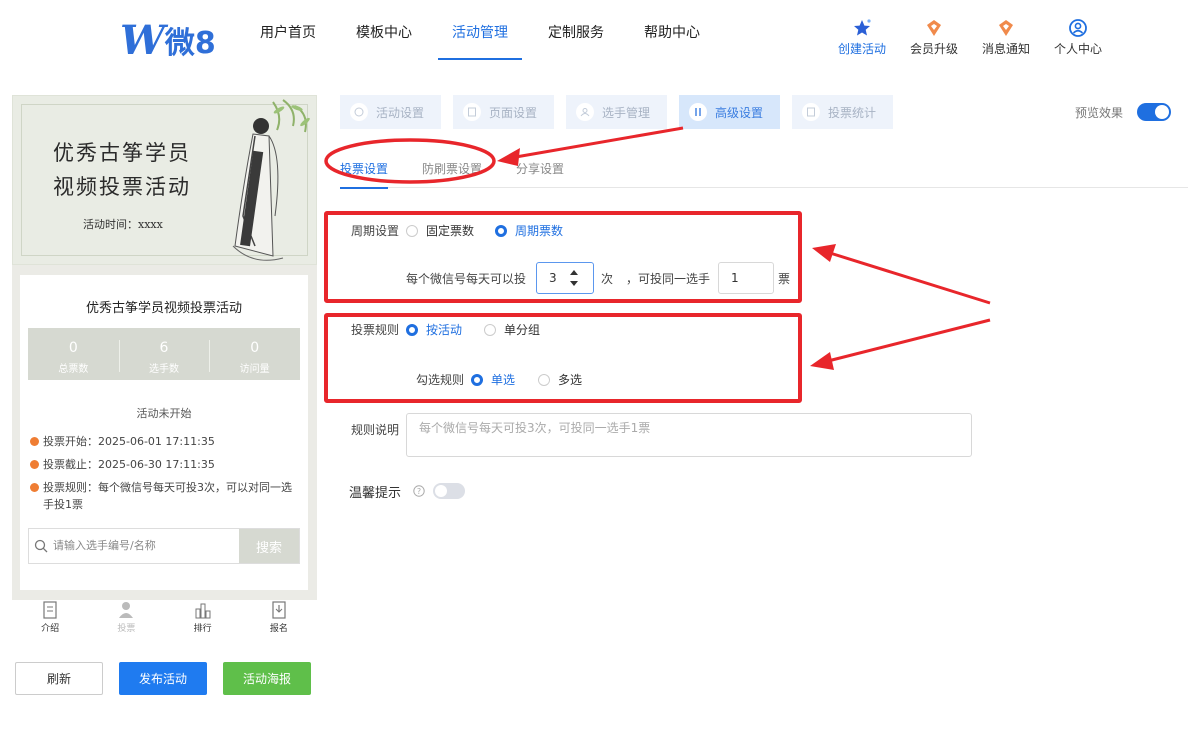 The width and height of the screenshot is (1200, 747). I want to click on tab-ranking: 排行, so click(203, 617).